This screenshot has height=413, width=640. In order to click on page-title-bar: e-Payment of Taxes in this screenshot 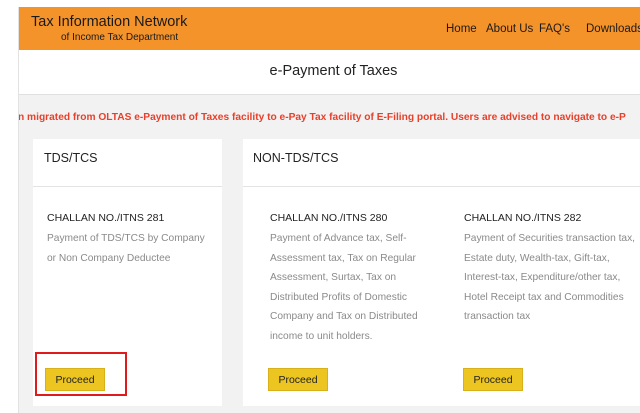, I will do `click(329, 72)`.